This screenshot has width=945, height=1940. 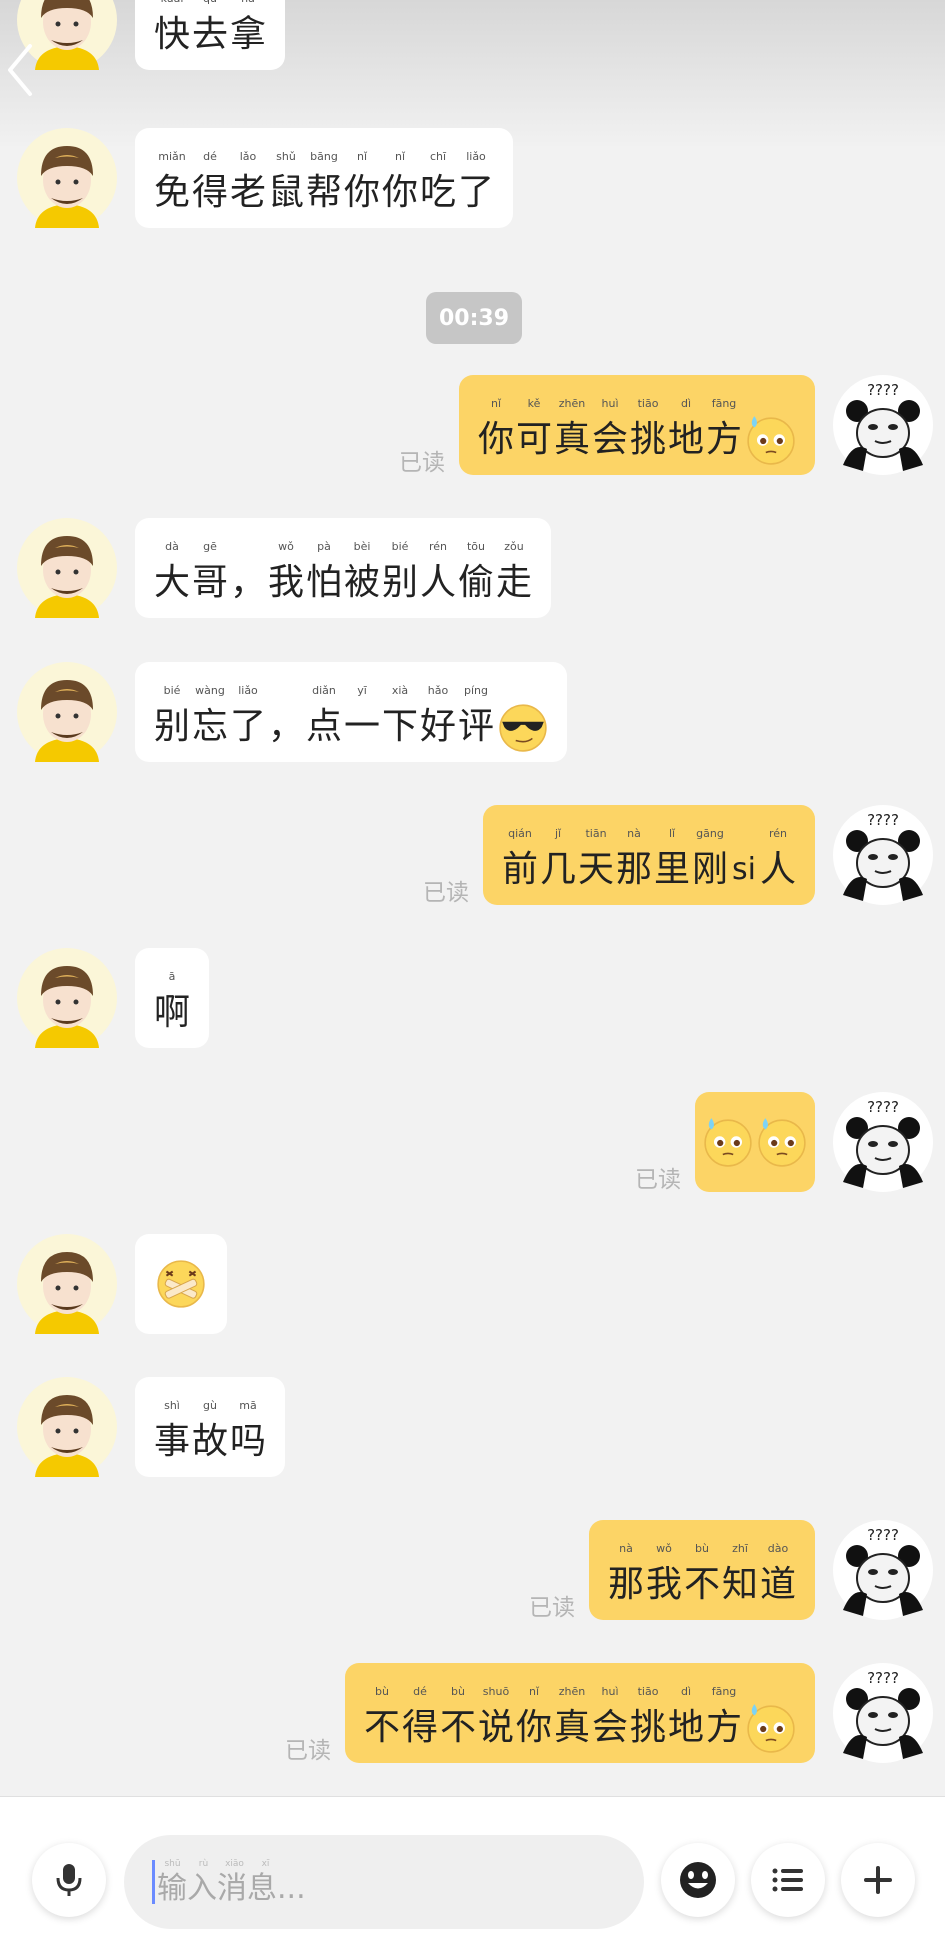 I want to click on pinyin-syllable: kě, so click(x=534, y=403).